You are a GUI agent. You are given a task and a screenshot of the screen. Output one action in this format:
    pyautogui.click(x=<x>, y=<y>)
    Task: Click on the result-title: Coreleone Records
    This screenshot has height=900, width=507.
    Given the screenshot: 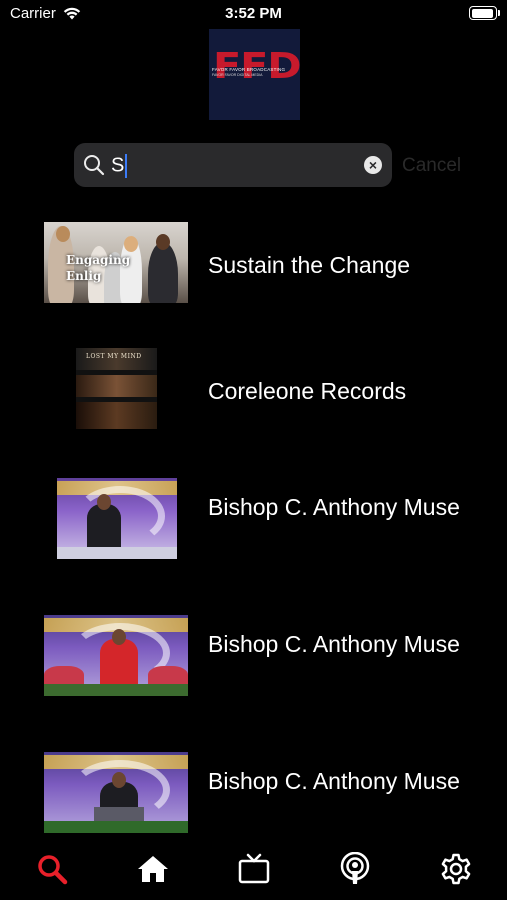 What is the action you would take?
    pyautogui.click(x=307, y=391)
    